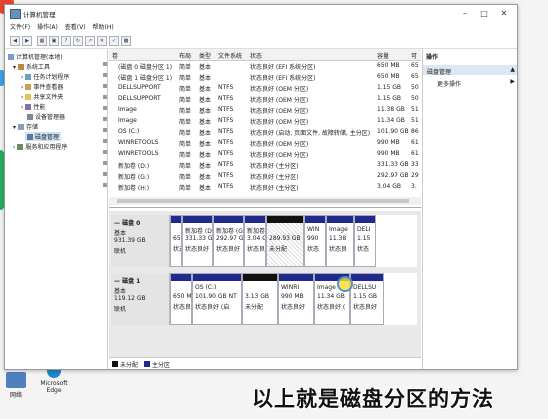 The width and height of the screenshot is (548, 419). I want to click on menu-view: 查看(V), so click(75, 26).